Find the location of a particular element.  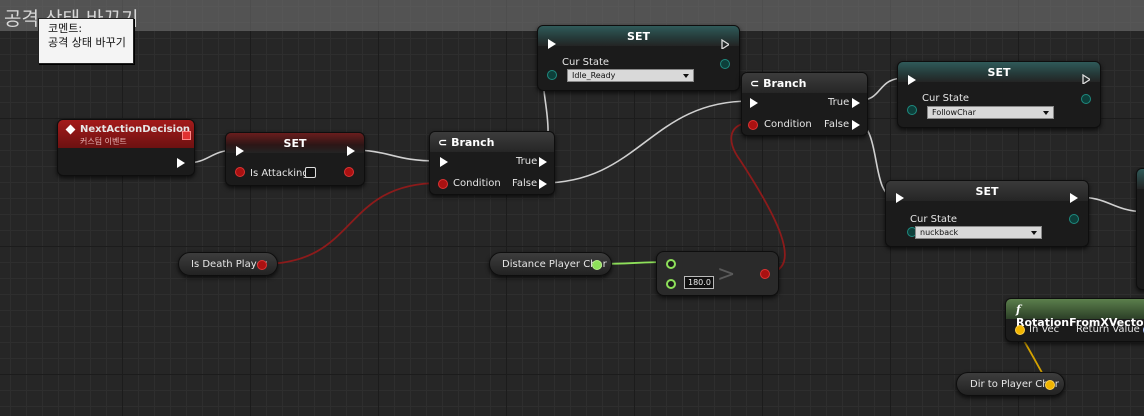

set-idle-input-pin is located at coordinates (552, 75).